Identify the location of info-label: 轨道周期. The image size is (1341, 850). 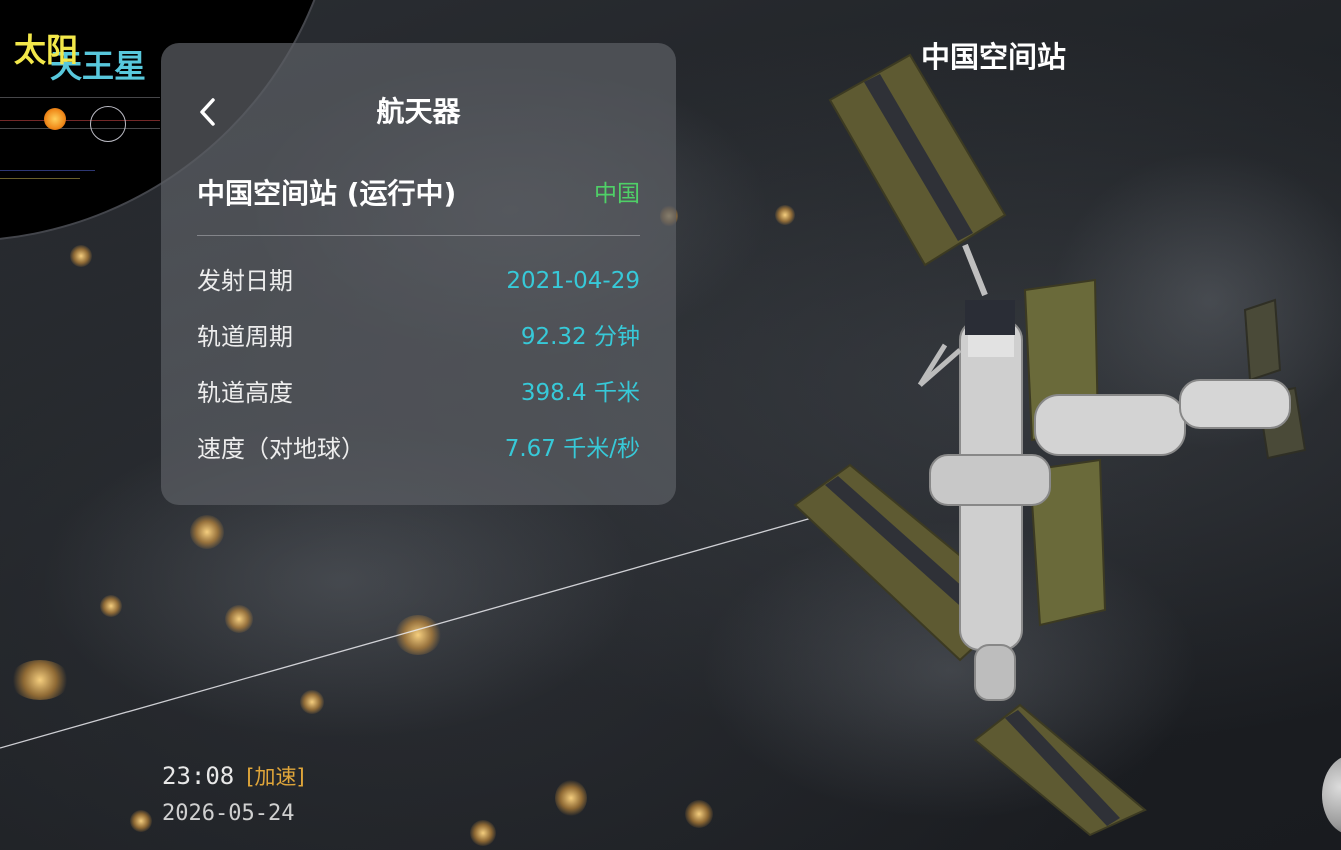
(245, 337).